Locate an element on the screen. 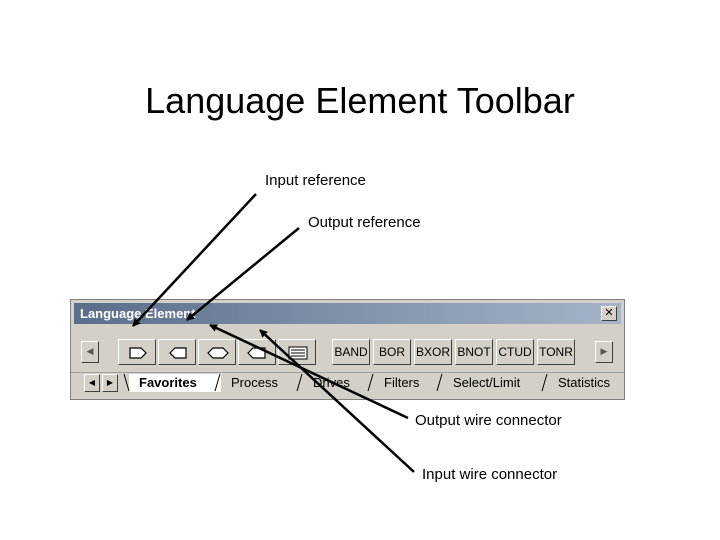 This screenshot has width=720, height=540. callout-input-reference: Input reference is located at coordinates (315, 180).